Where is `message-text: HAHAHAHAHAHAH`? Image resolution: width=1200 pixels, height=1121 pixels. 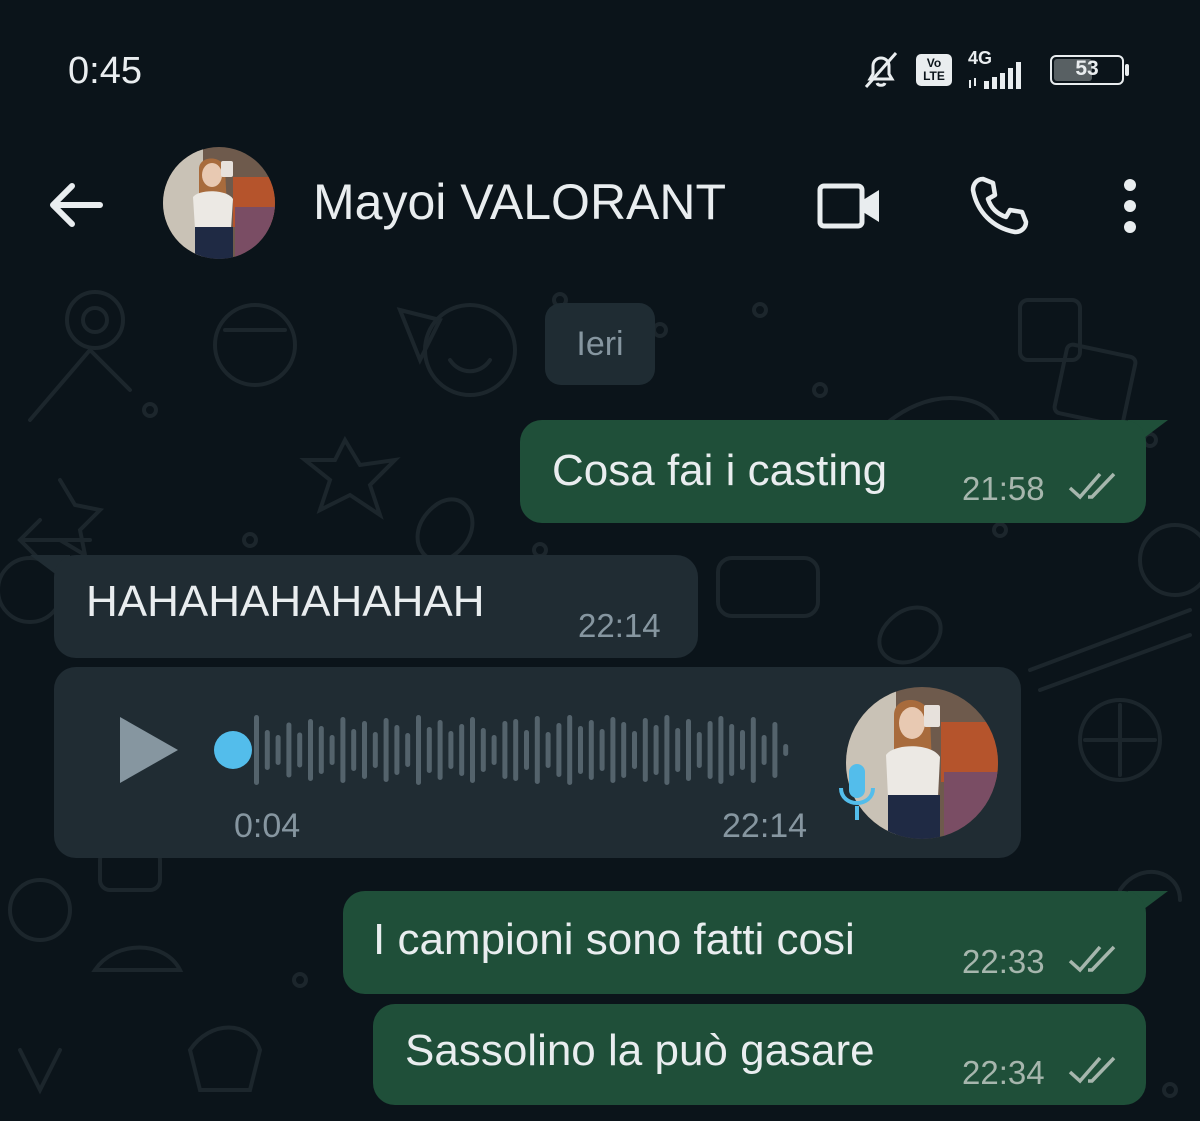 message-text: HAHAHAHAHAHAH is located at coordinates (285, 601).